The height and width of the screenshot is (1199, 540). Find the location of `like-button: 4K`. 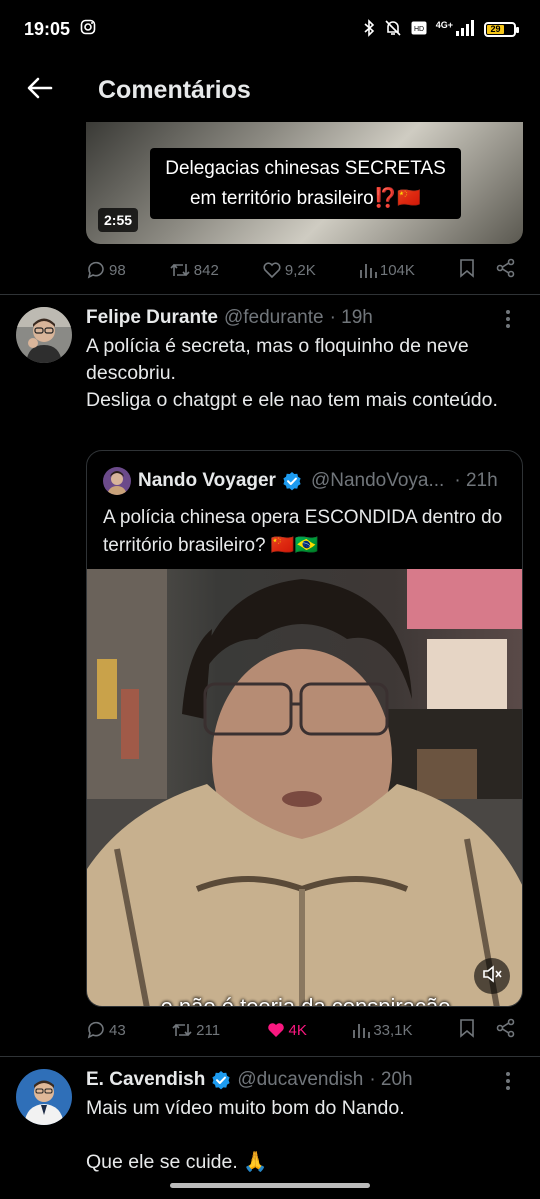

like-button: 4K is located at coordinates (286, 1030).